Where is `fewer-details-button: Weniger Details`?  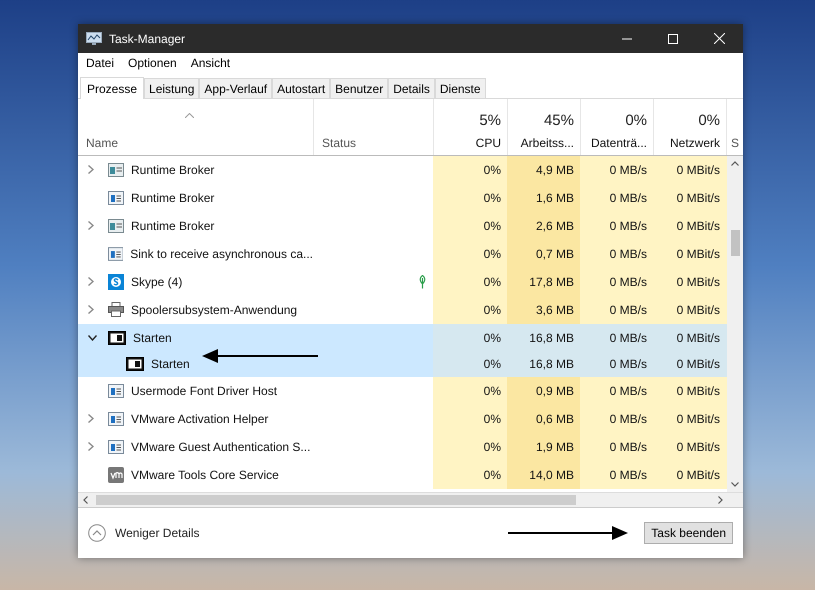
fewer-details-button: Weniger Details is located at coordinates (144, 533).